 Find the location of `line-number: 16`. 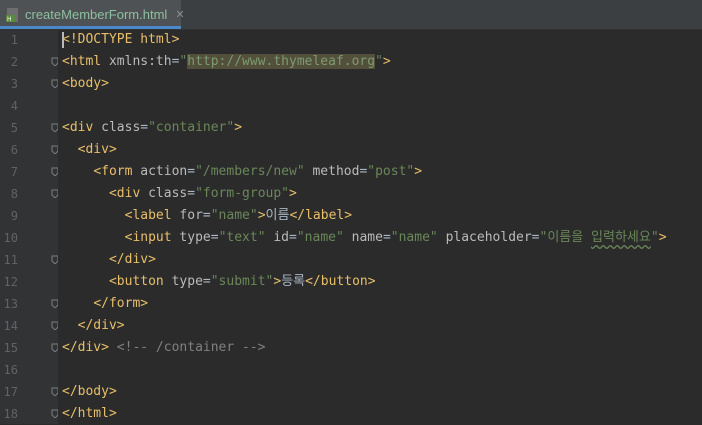

line-number: 16 is located at coordinates (10, 370).